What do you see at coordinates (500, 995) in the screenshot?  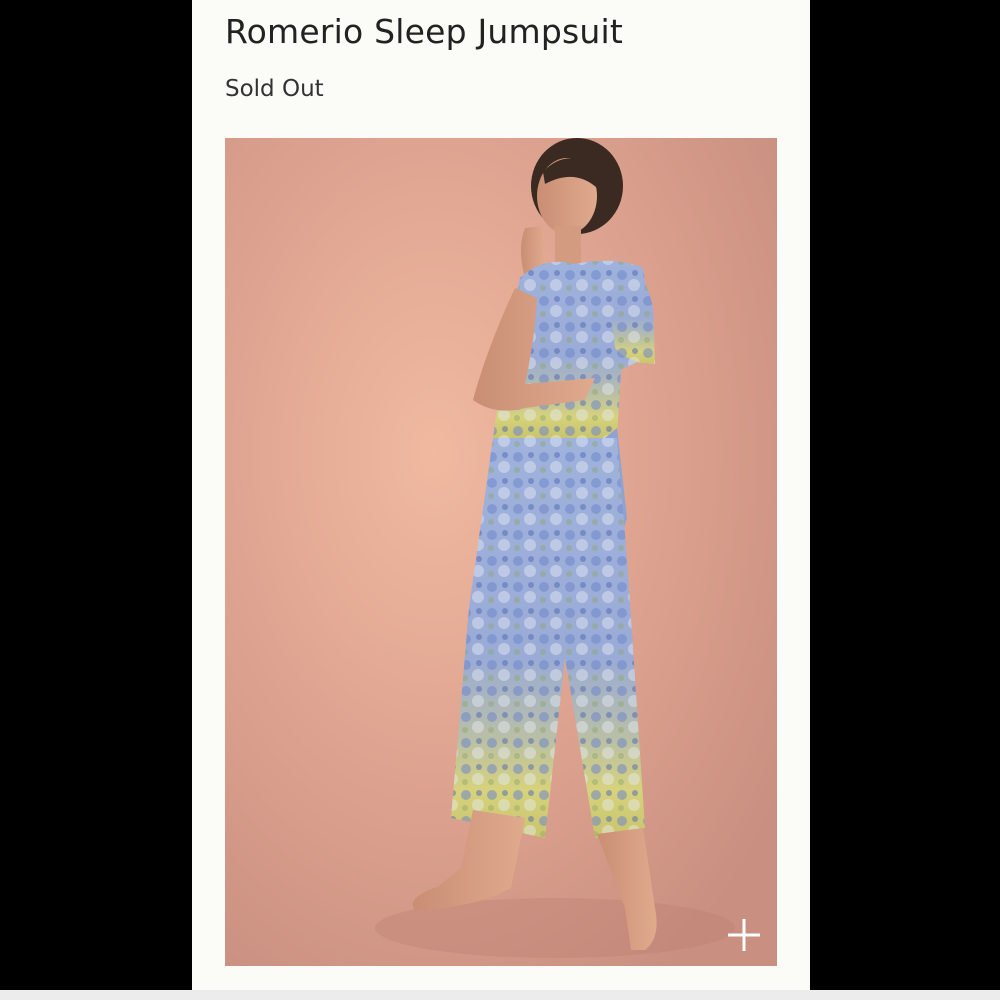 I see `bottom-strip` at bounding box center [500, 995].